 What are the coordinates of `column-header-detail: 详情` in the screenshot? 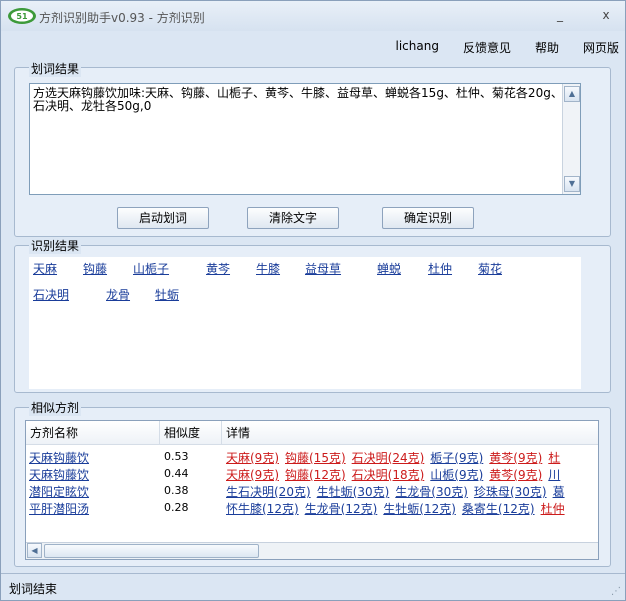 It's located at (410, 433).